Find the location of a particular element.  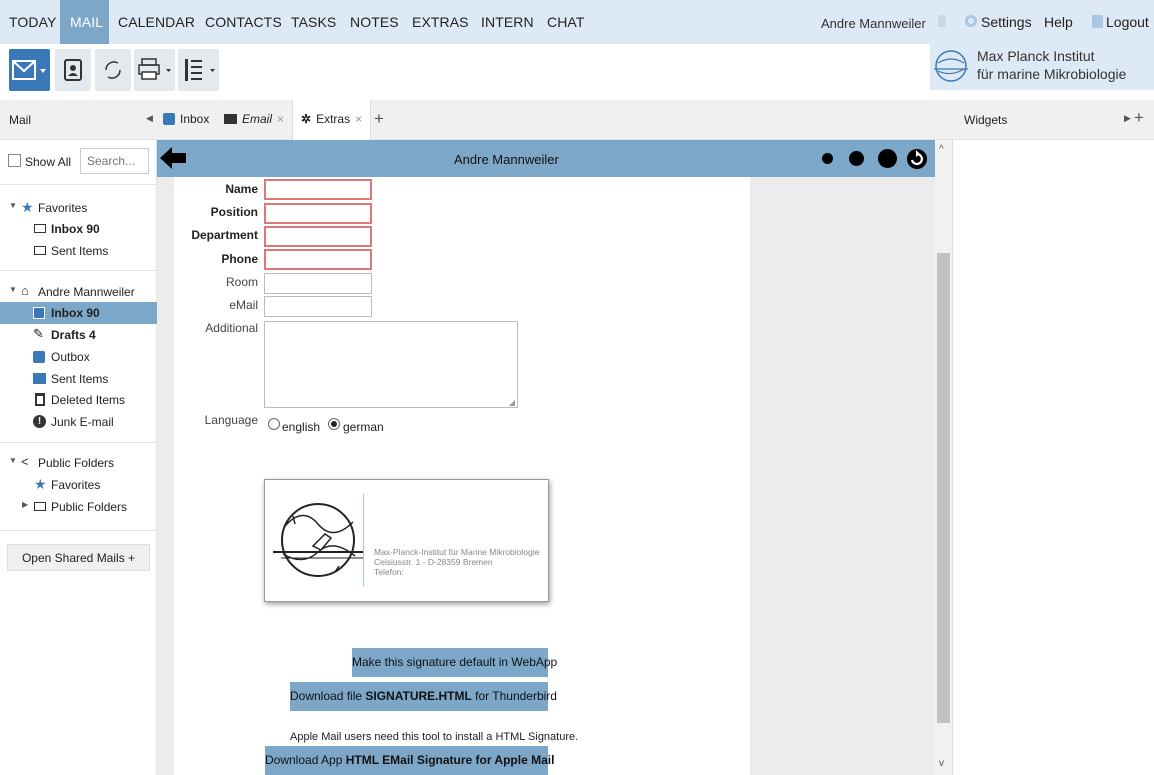

address-book-button is located at coordinates (73, 70).